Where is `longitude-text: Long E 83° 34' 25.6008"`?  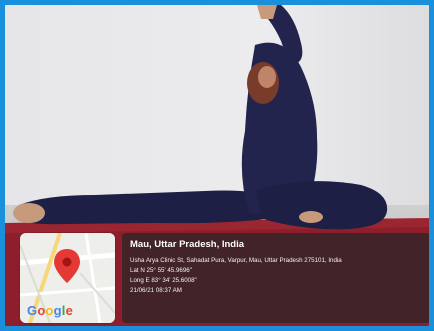 longitude-text: Long E 83° 34' 25.6008" is located at coordinates (163, 280).